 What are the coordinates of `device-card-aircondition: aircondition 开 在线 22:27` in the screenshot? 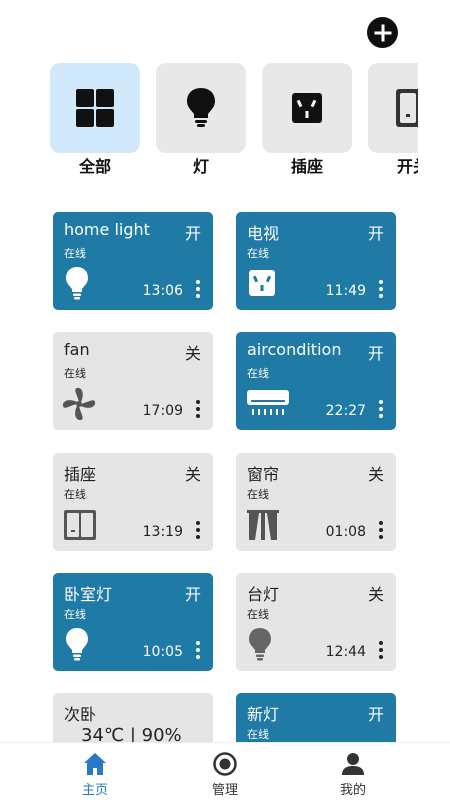 It's located at (316, 381).